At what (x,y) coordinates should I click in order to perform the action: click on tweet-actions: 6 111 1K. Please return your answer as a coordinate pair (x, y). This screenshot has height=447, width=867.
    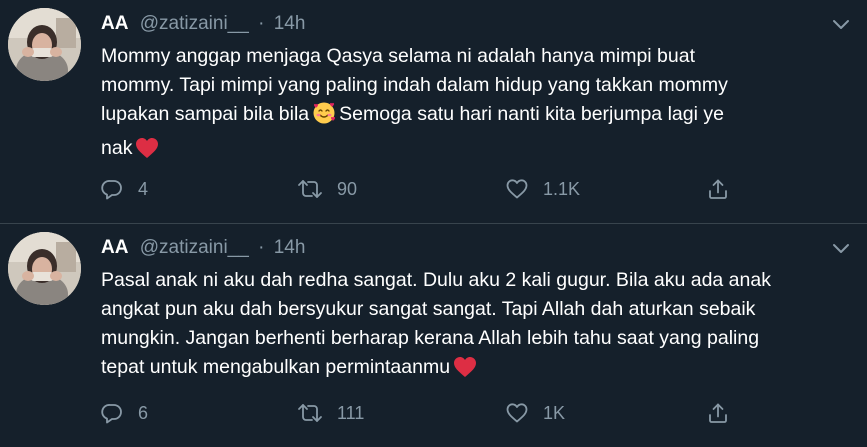
    Looking at the image, I should click on (420, 413).